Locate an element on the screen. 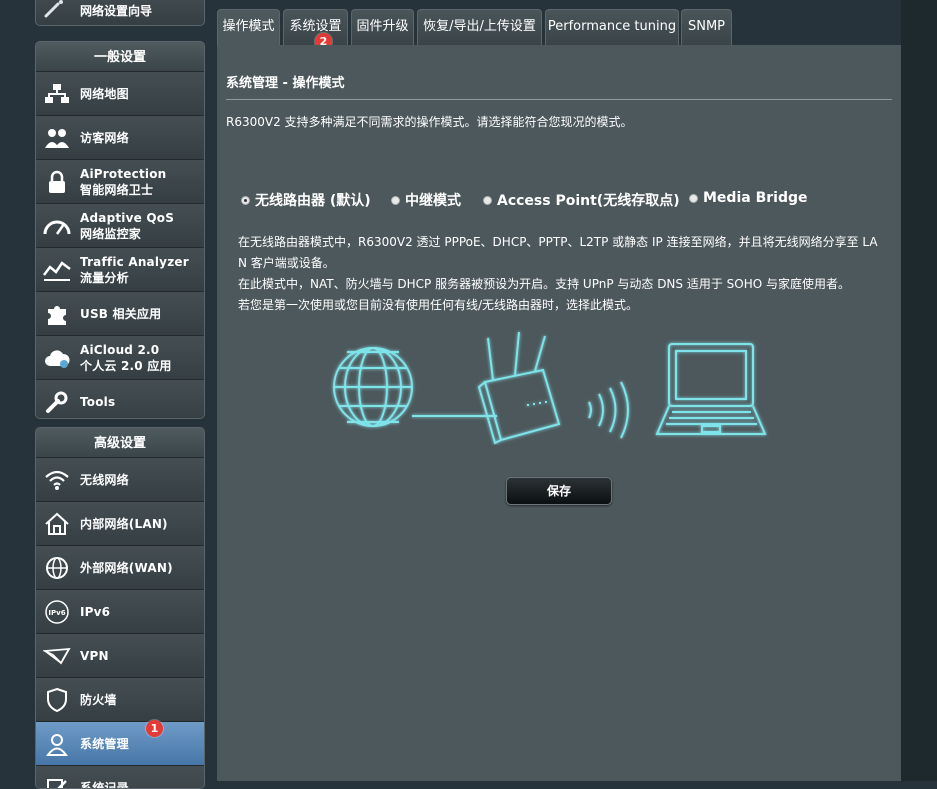  sidebar-item-aicloud: AiCloud 2.0个人云 2.0 应用 is located at coordinates (120, 357).